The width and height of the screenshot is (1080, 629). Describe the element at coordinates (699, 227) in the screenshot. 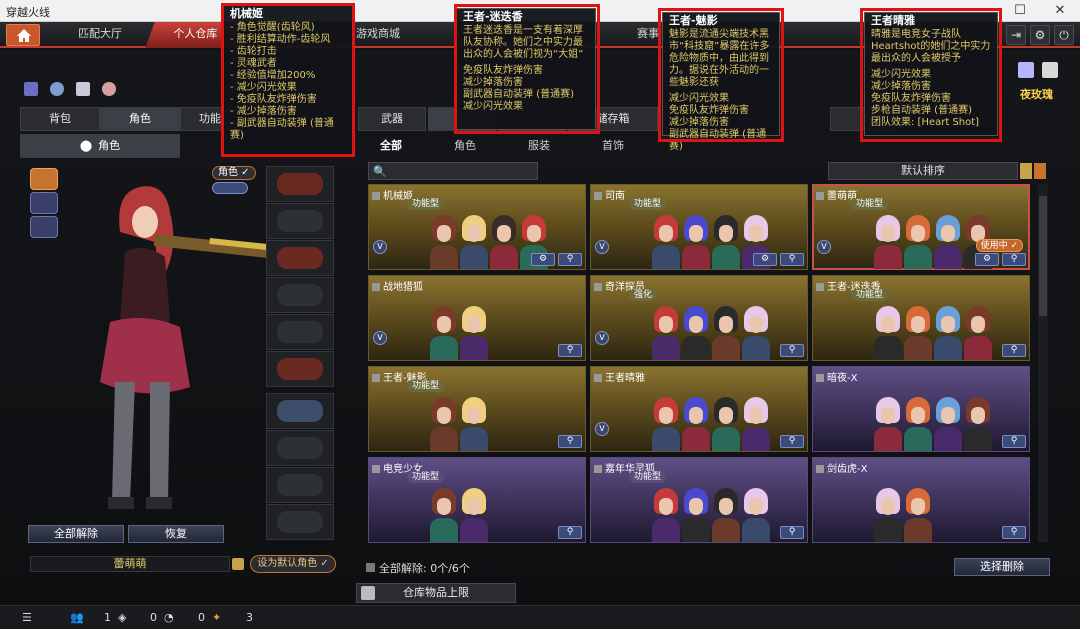

I see `character-card: 司南 功能型 V ⚲ ⚙` at that location.